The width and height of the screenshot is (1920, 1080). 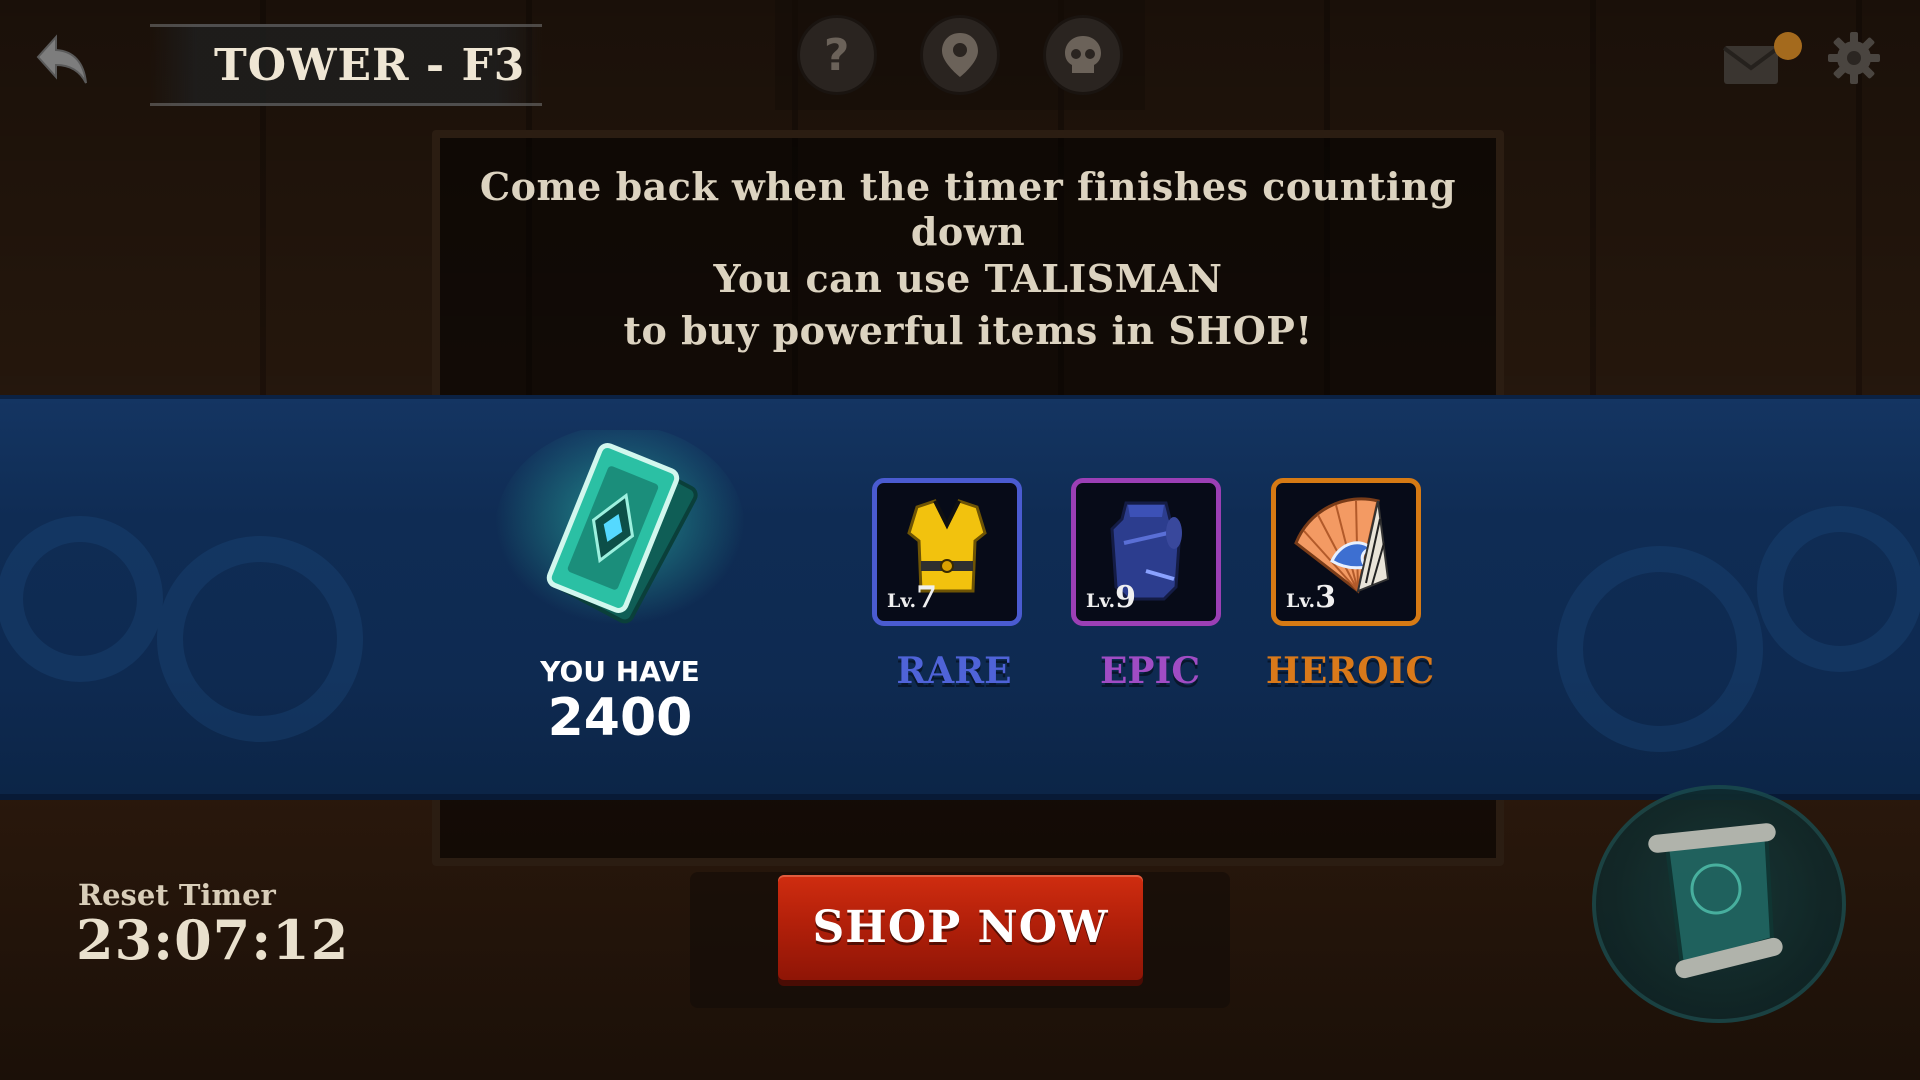 I want to click on shop-message: to buy powerful items in SHOP!, so click(x=968, y=330).